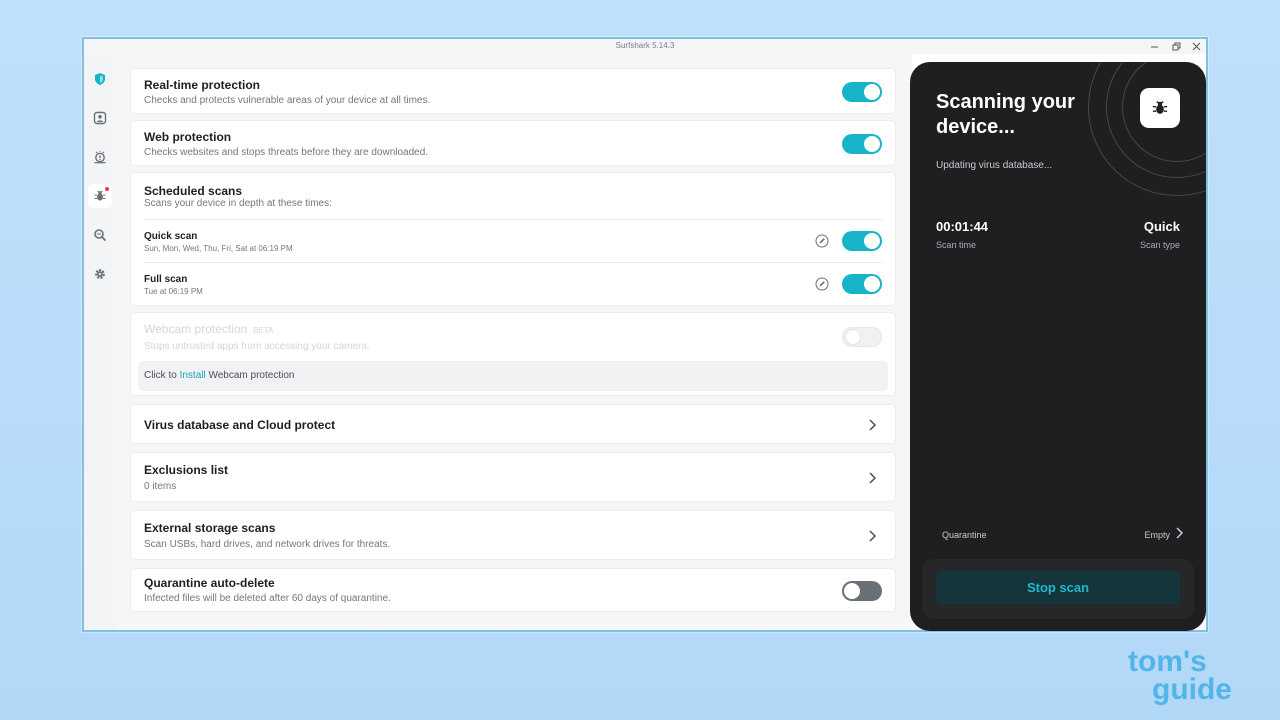 The width and height of the screenshot is (1280, 720). Describe the element at coordinates (218, 248) in the screenshot. I see `quick-scan-schedule: Sun, Mon, Wed, Thu, Fri, Sat at 06:19 PM` at that location.